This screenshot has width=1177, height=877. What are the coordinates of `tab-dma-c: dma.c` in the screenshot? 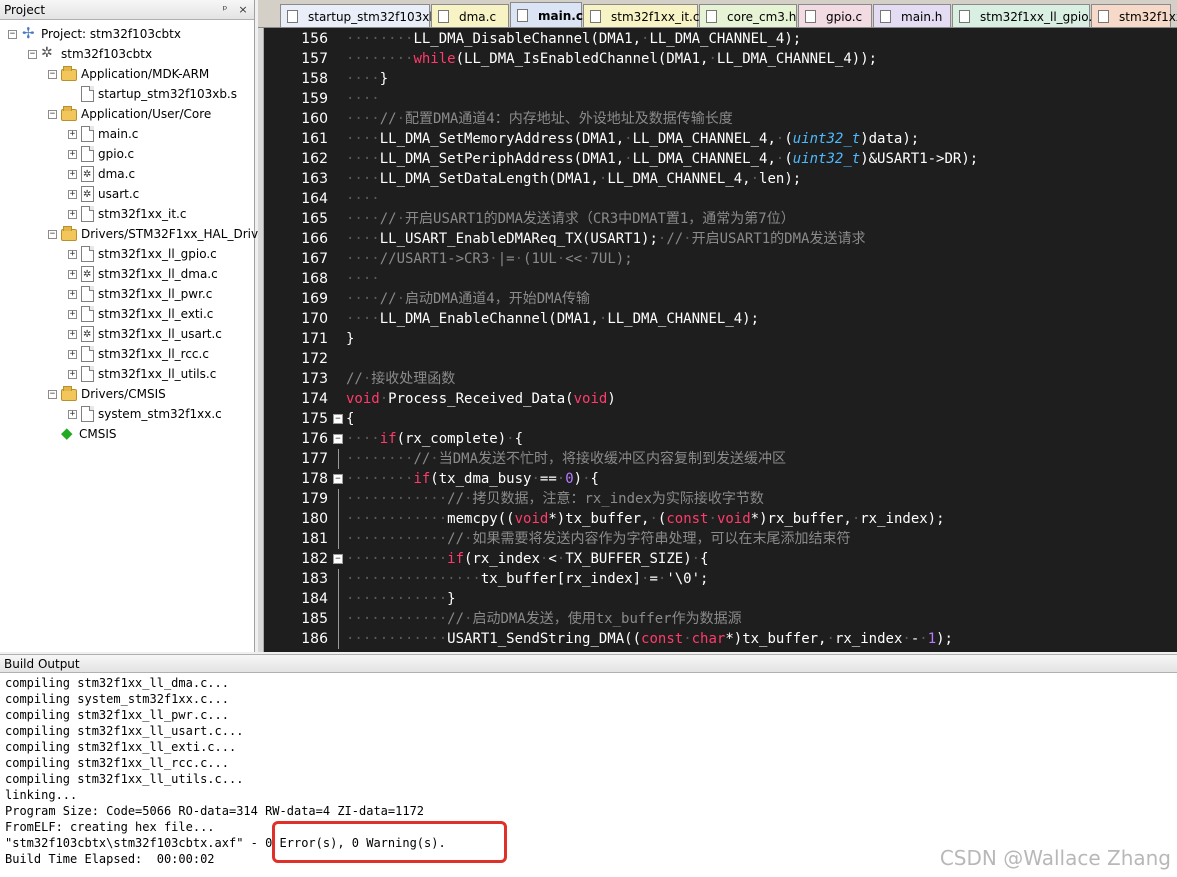 It's located at (470, 15).